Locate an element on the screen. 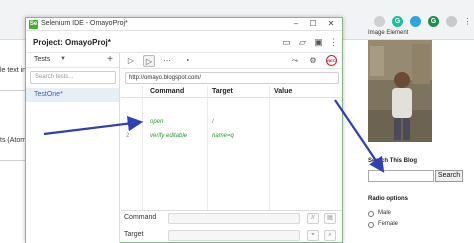 This screenshot has height=243, width=474. image-element-heading: Image Element is located at coordinates (388, 33).